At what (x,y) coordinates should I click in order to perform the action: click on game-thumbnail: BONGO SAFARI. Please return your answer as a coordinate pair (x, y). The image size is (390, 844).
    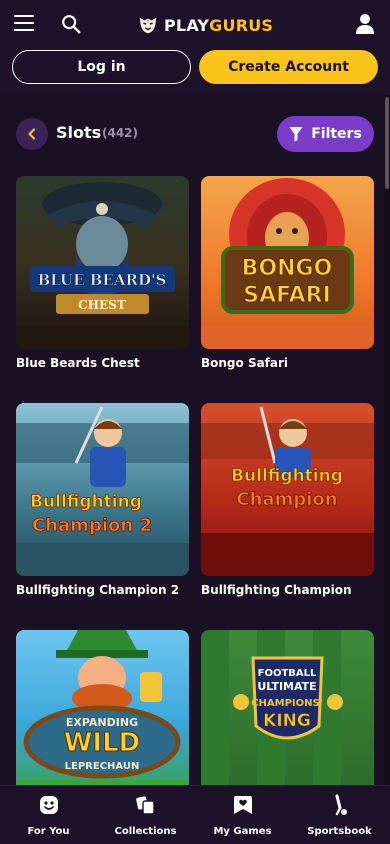
    Looking at the image, I should click on (287, 262).